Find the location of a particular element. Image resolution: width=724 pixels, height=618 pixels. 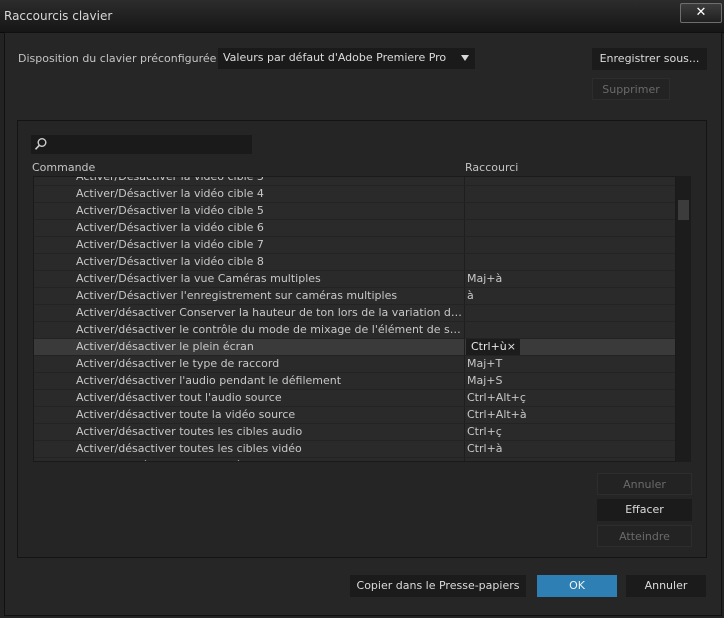

table-row: Activer/désactiver le plein écran Ctrl+ù × is located at coordinates (354, 347).